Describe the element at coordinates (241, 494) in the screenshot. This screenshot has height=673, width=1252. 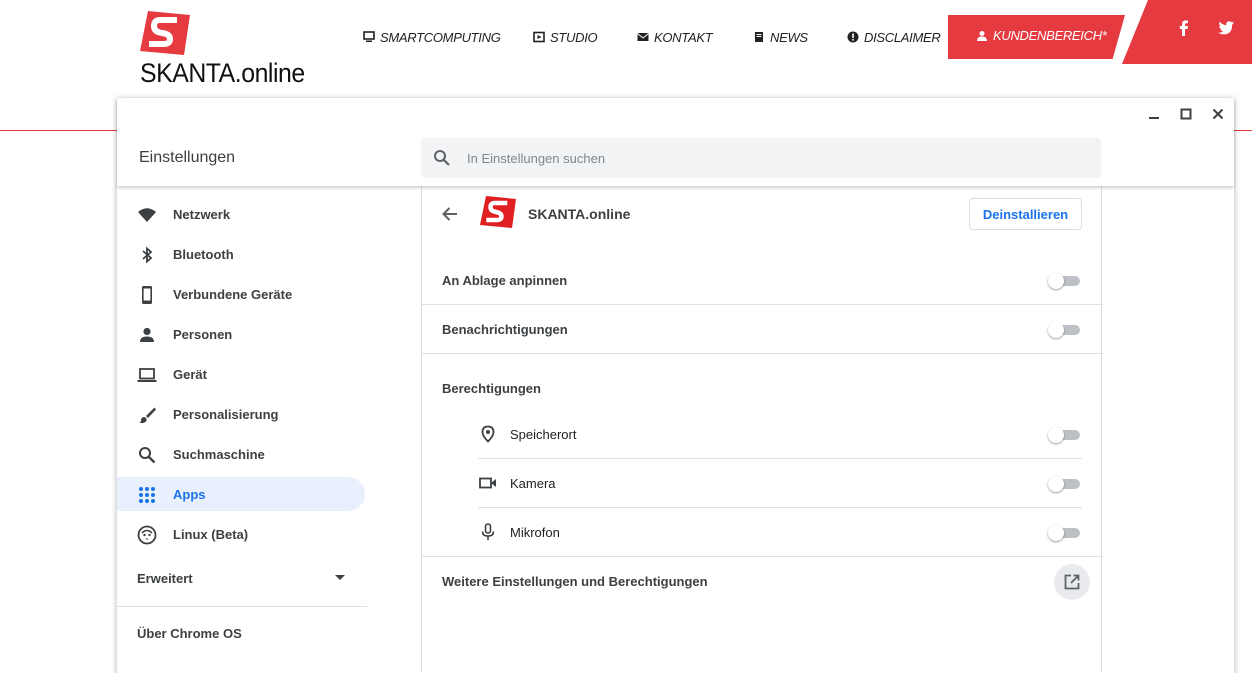
I see `sidebar-item-apps: Apps` at that location.